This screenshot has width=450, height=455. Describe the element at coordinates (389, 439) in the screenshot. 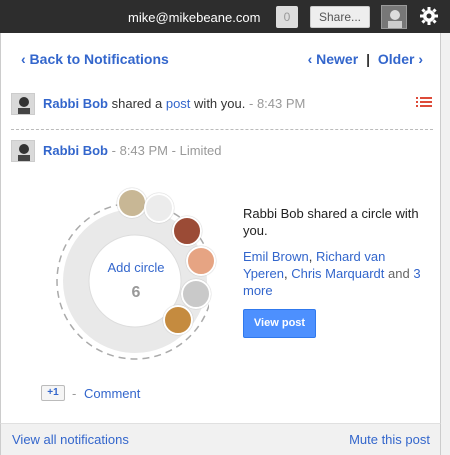

I see `mute-post-link: Mute this post` at that location.